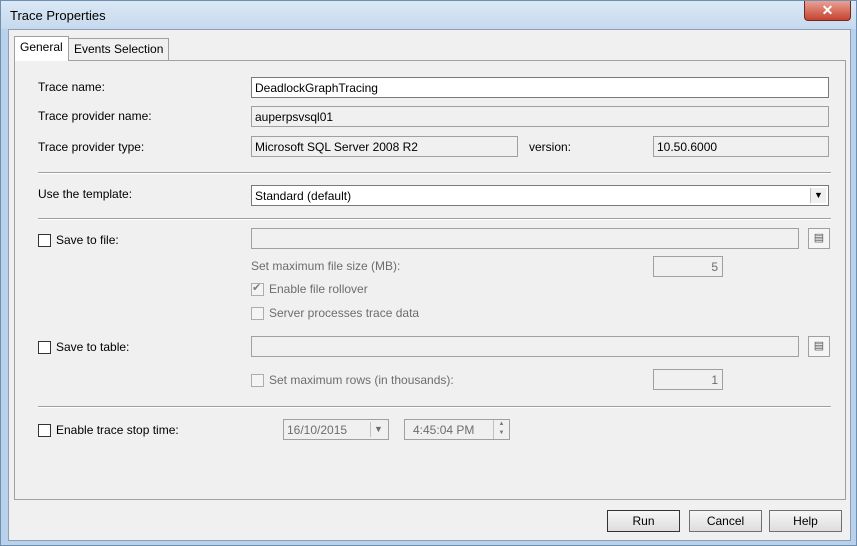  I want to click on tab-general-label: General, so click(41, 47).